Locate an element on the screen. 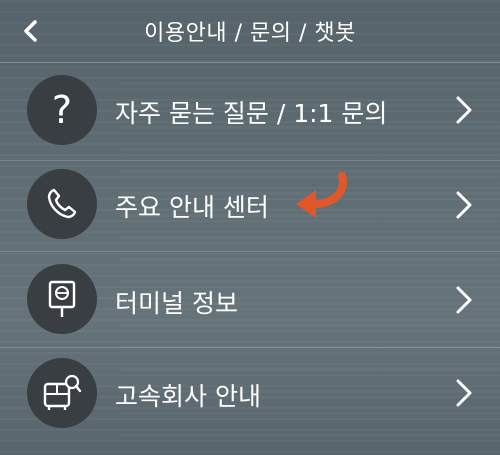  back-button is located at coordinates (31, 31).